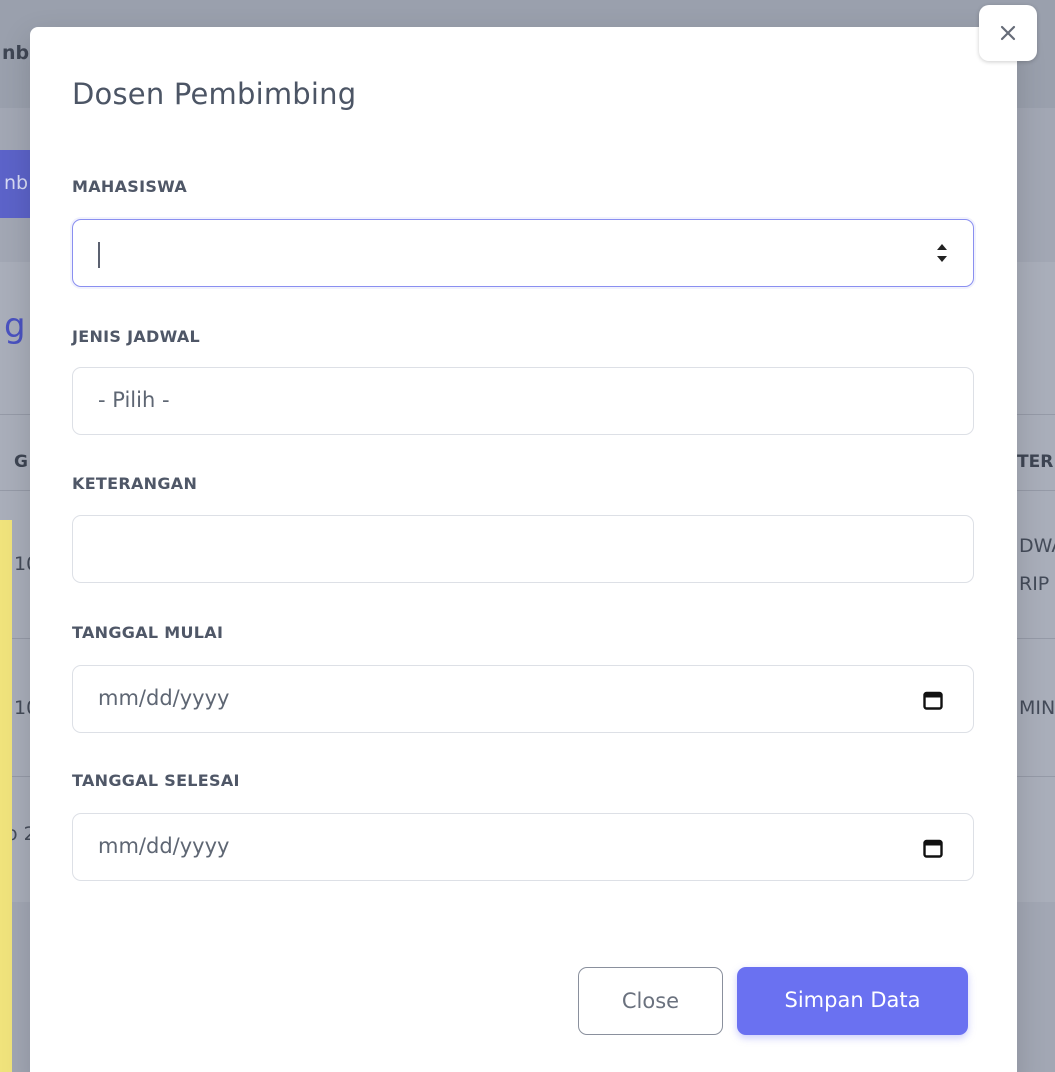 Image resolution: width=1055 pixels, height=1072 pixels. Describe the element at coordinates (99, 255) in the screenshot. I see `text-cursor` at that location.